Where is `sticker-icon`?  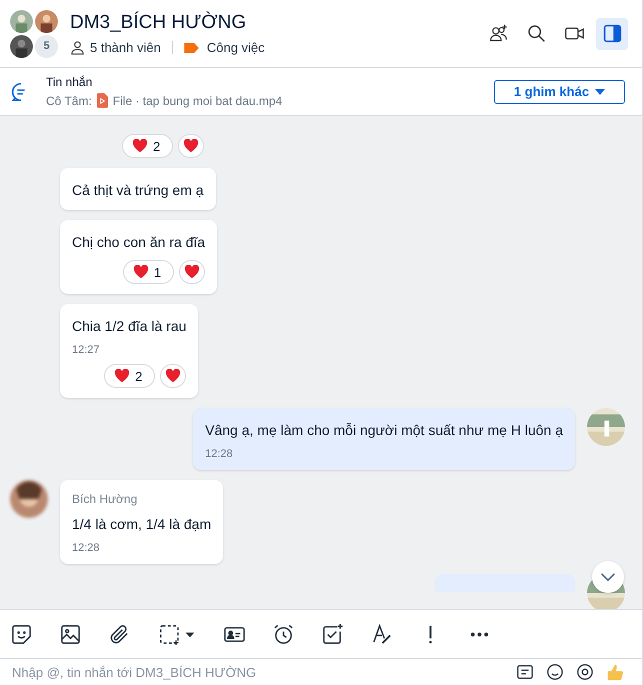 sticker-icon is located at coordinates (21, 634).